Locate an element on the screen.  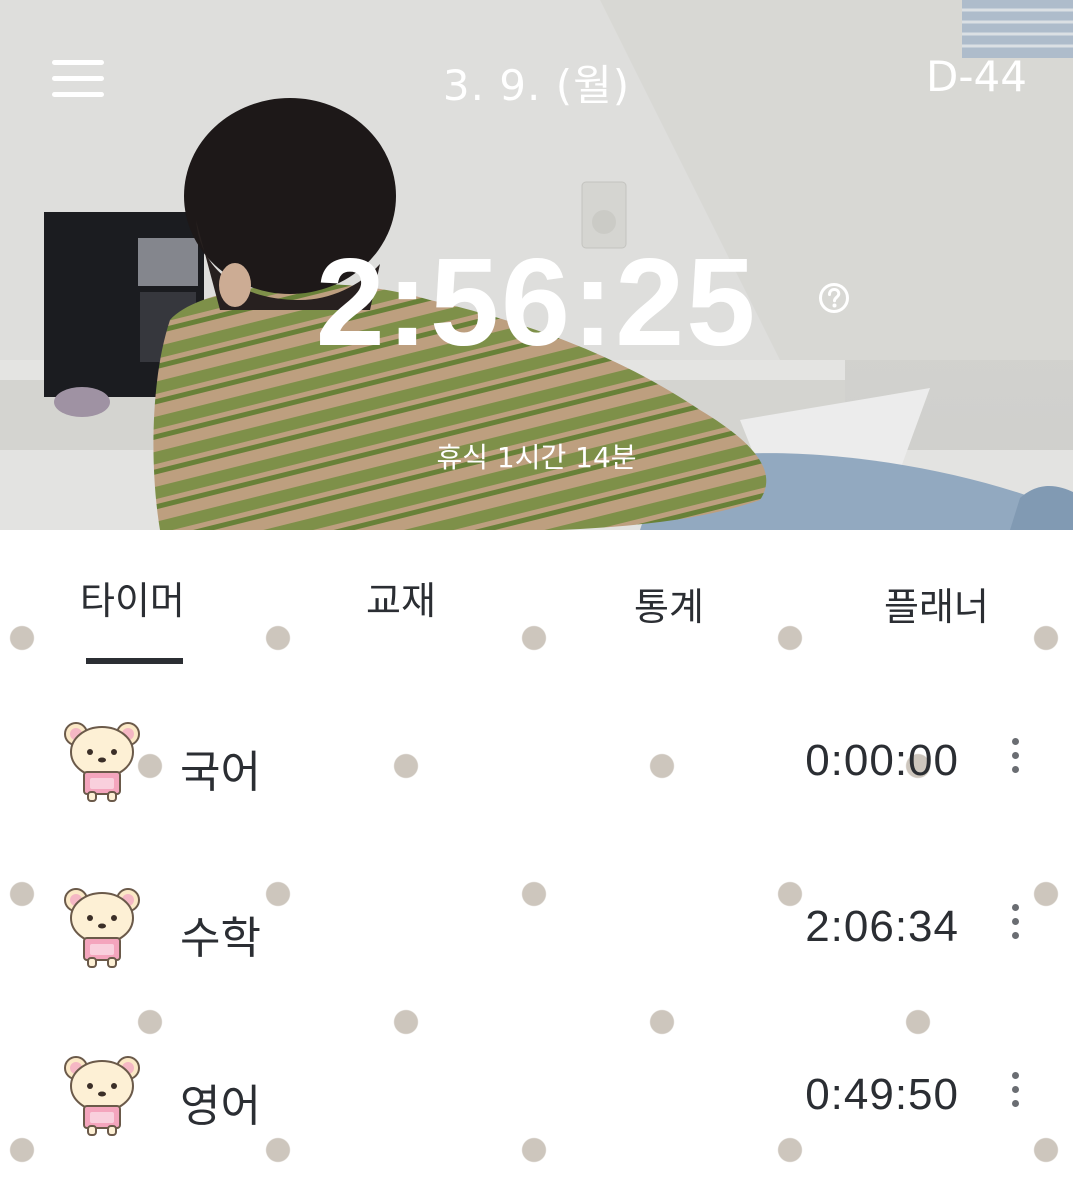
current-date: 3. 9. (월) is located at coordinates (536, 85).